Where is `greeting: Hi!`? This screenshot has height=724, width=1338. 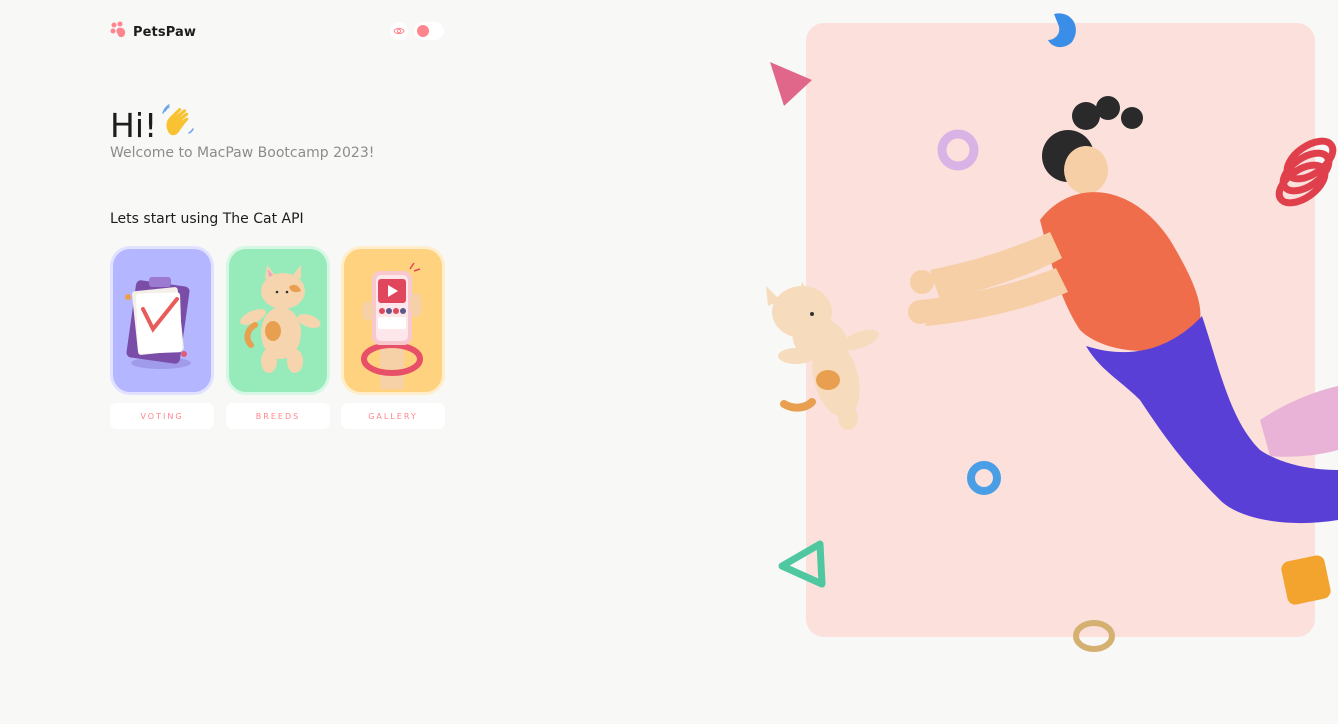 greeting: Hi! is located at coordinates (153, 125).